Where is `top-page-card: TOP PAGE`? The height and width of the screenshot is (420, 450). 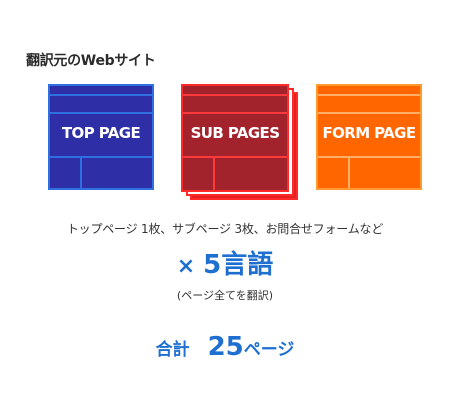 top-page-card: TOP PAGE is located at coordinates (101, 137).